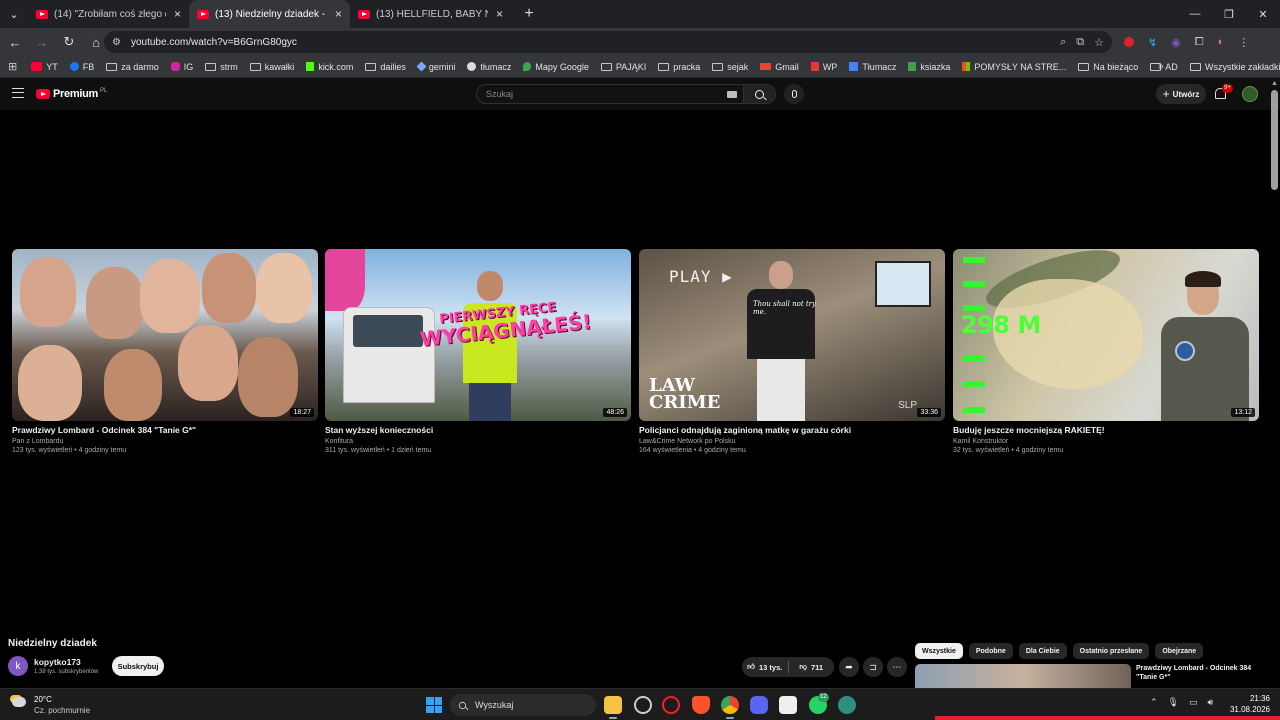 This screenshot has width=1280, height=720. What do you see at coordinates (478, 430) in the screenshot?
I see `video-title: Stan wyższej konieczności` at bounding box center [478, 430].